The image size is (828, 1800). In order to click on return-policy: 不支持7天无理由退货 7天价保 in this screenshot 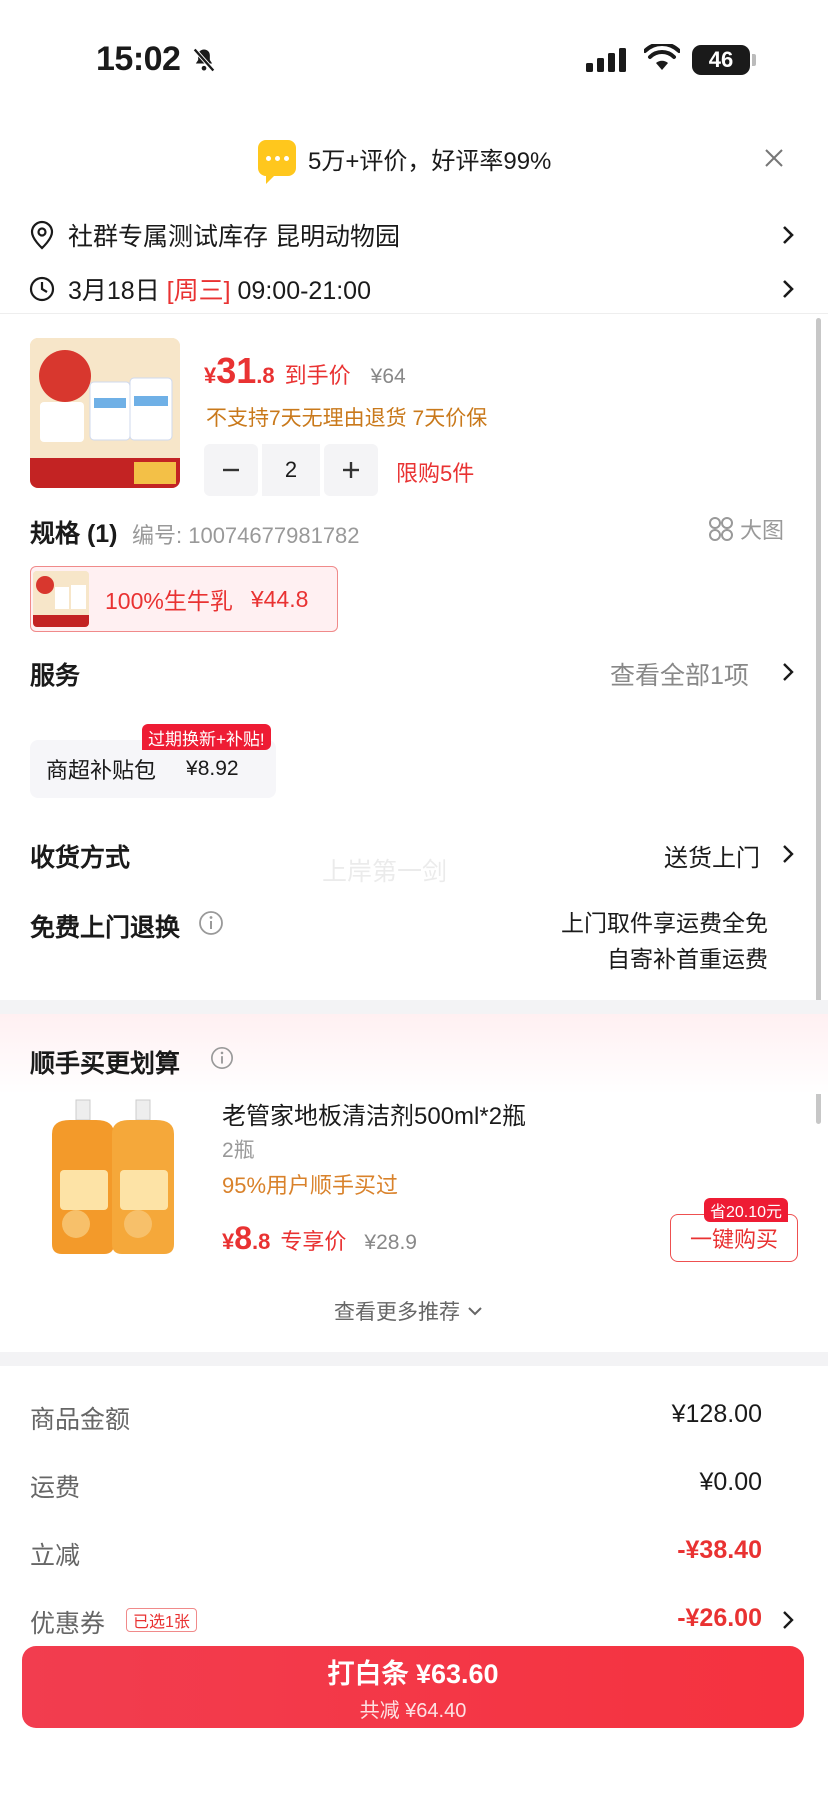, I will do `click(347, 418)`.